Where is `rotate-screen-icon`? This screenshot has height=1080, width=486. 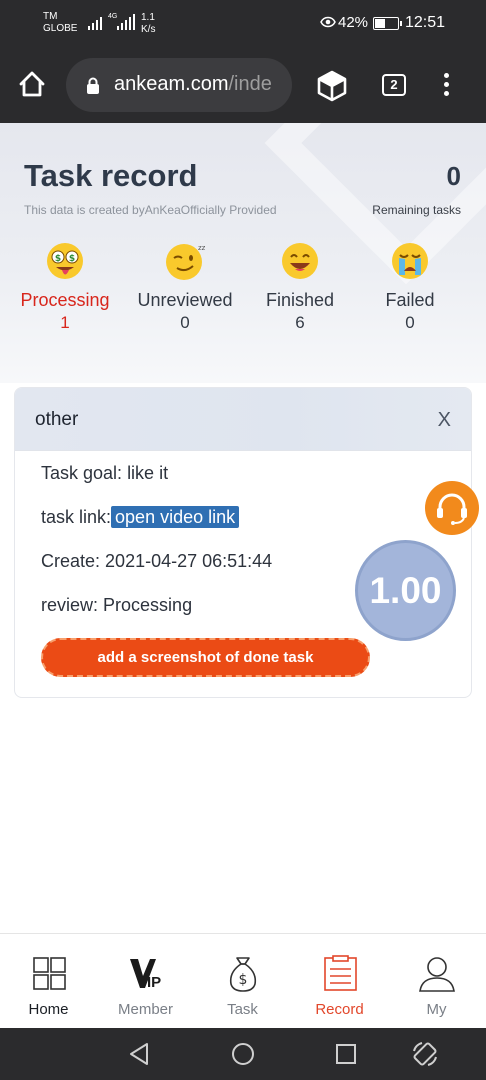
rotate-screen-icon is located at coordinates (425, 1054).